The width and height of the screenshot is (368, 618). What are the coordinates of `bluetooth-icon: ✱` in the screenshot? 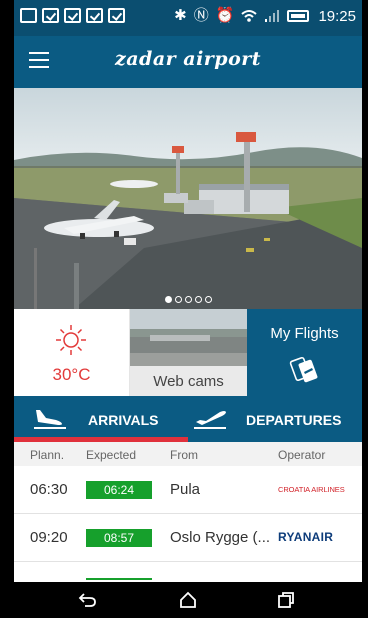 It's located at (180, 15).